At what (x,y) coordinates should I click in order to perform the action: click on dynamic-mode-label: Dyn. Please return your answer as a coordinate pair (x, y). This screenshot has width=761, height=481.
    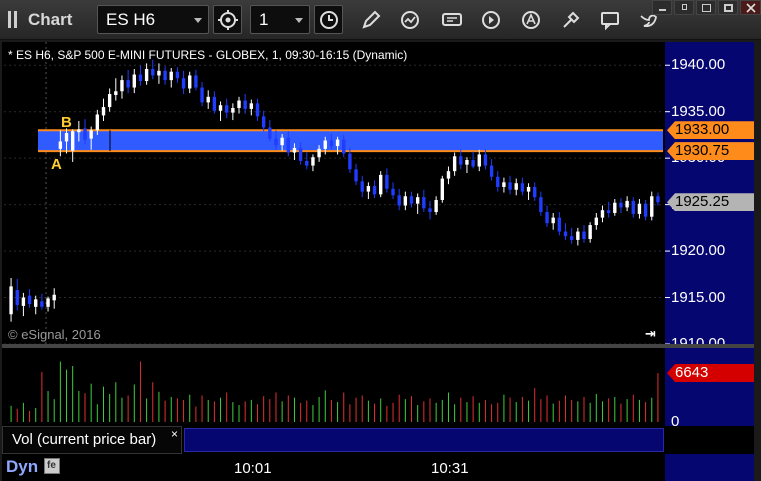
    Looking at the image, I should click on (22, 467).